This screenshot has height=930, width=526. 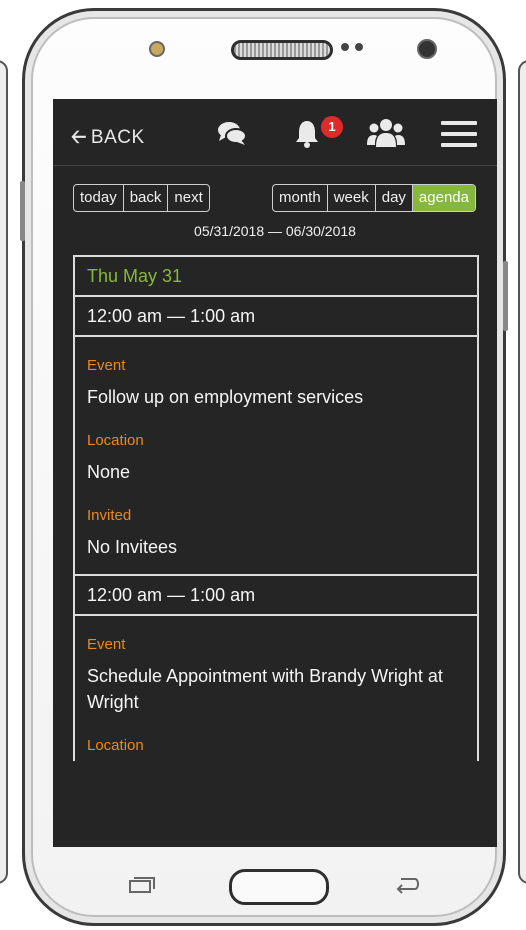 I want to click on notification-badge: 1, so click(x=332, y=127).